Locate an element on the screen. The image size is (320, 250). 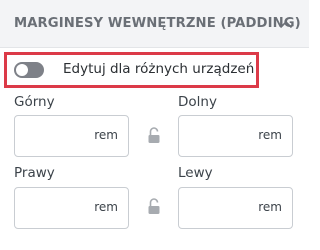
panel-title: MARGINESY WEWNĘTRZNE (PADDING) is located at coordinates (157, 23).